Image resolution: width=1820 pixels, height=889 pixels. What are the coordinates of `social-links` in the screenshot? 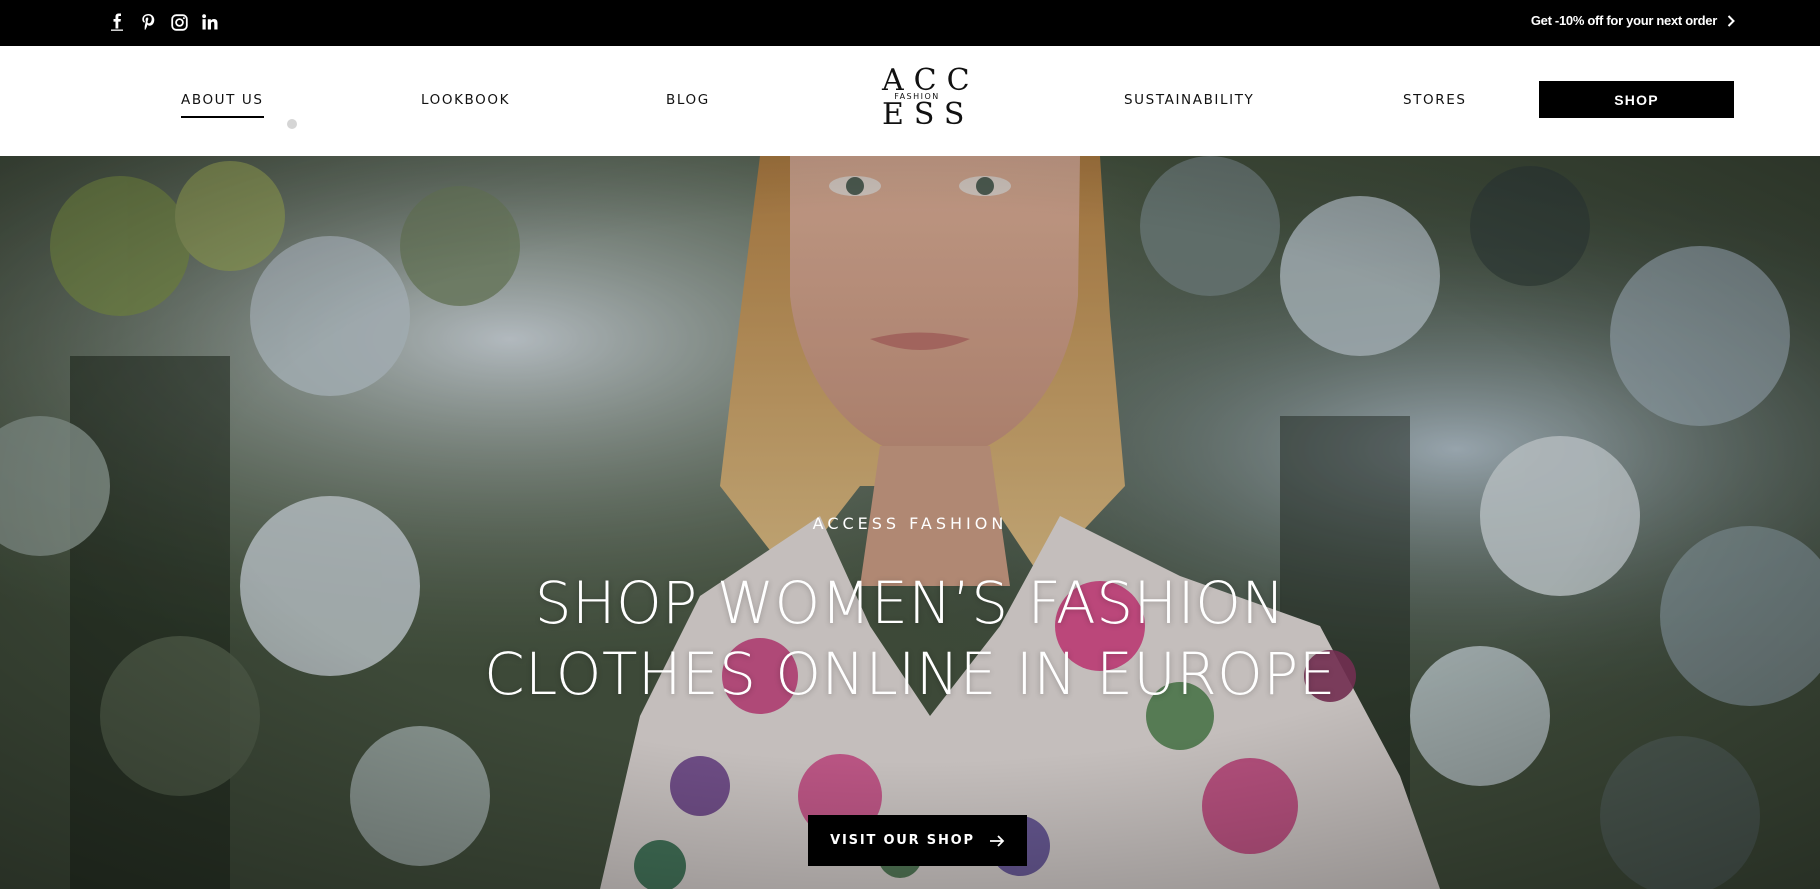 It's located at (163, 22).